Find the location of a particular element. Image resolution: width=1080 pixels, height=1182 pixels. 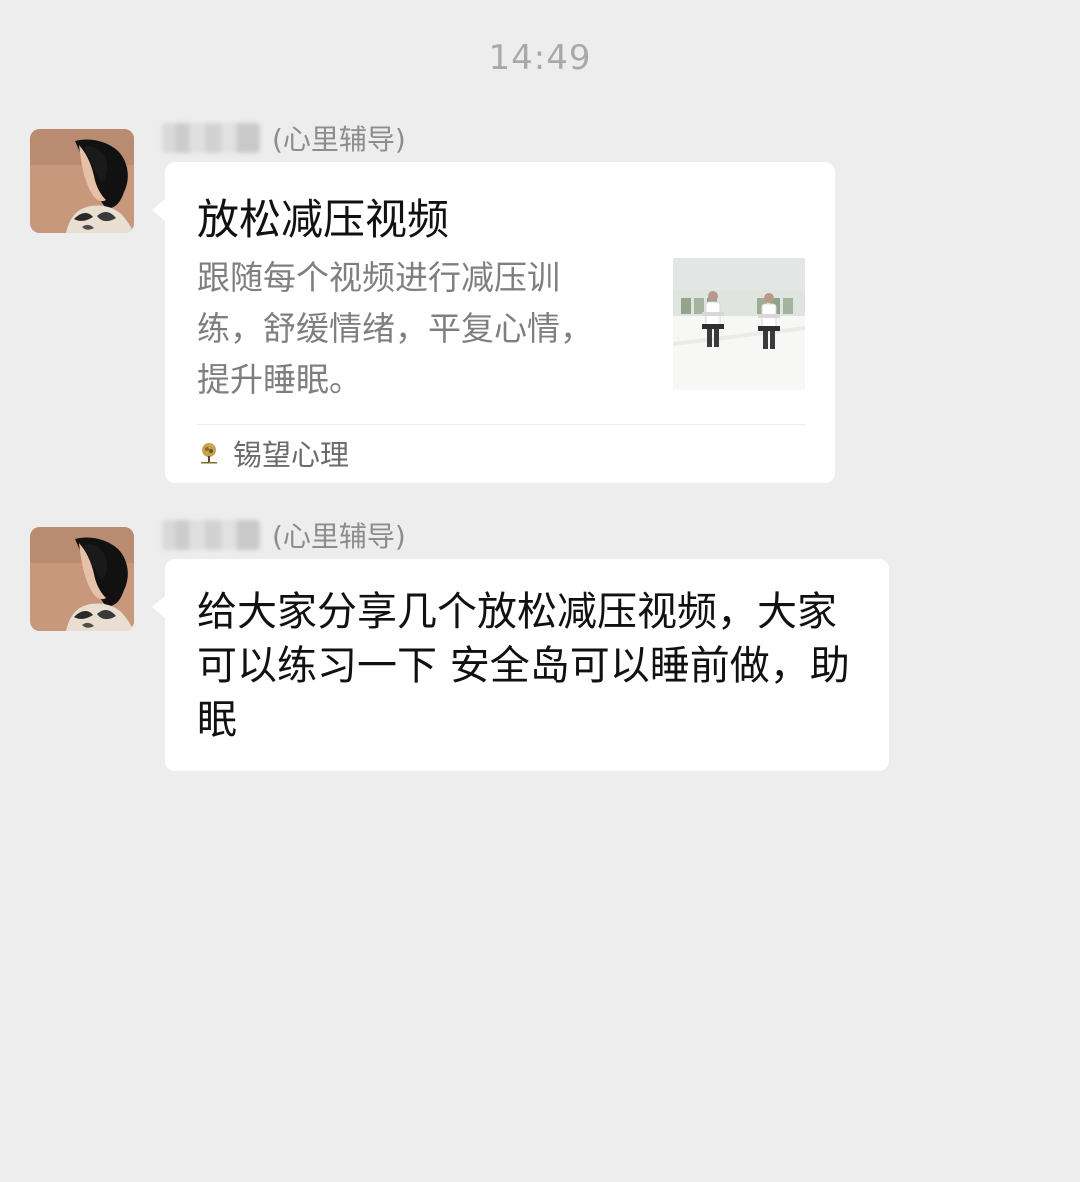

text-message-bubble: 给大家分享几个放松减压视频，大家可以练习一下 安全岛可以睡前做，助眠 is located at coordinates (520, 665).